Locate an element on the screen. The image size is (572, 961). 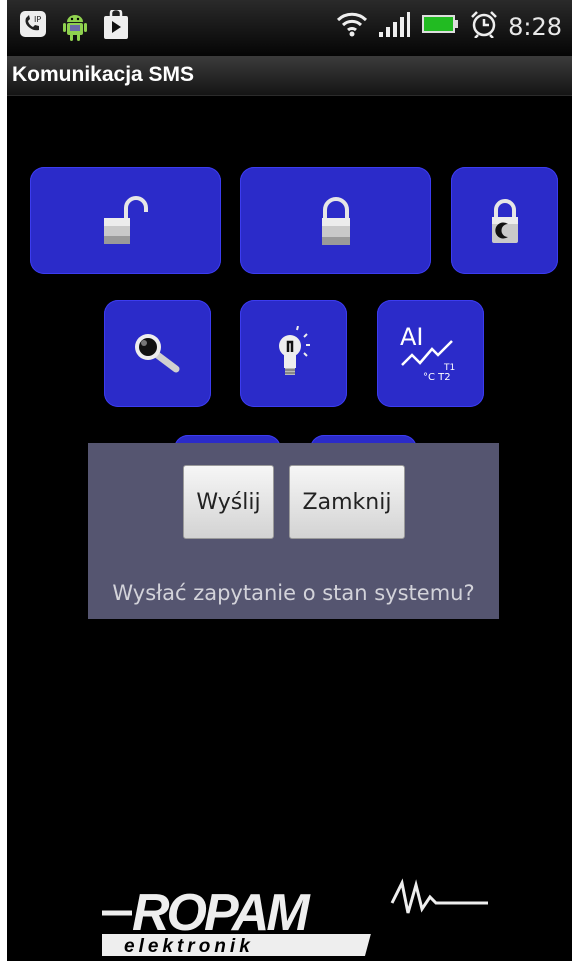
svg-text: IP is located at coordinates (37, 19).